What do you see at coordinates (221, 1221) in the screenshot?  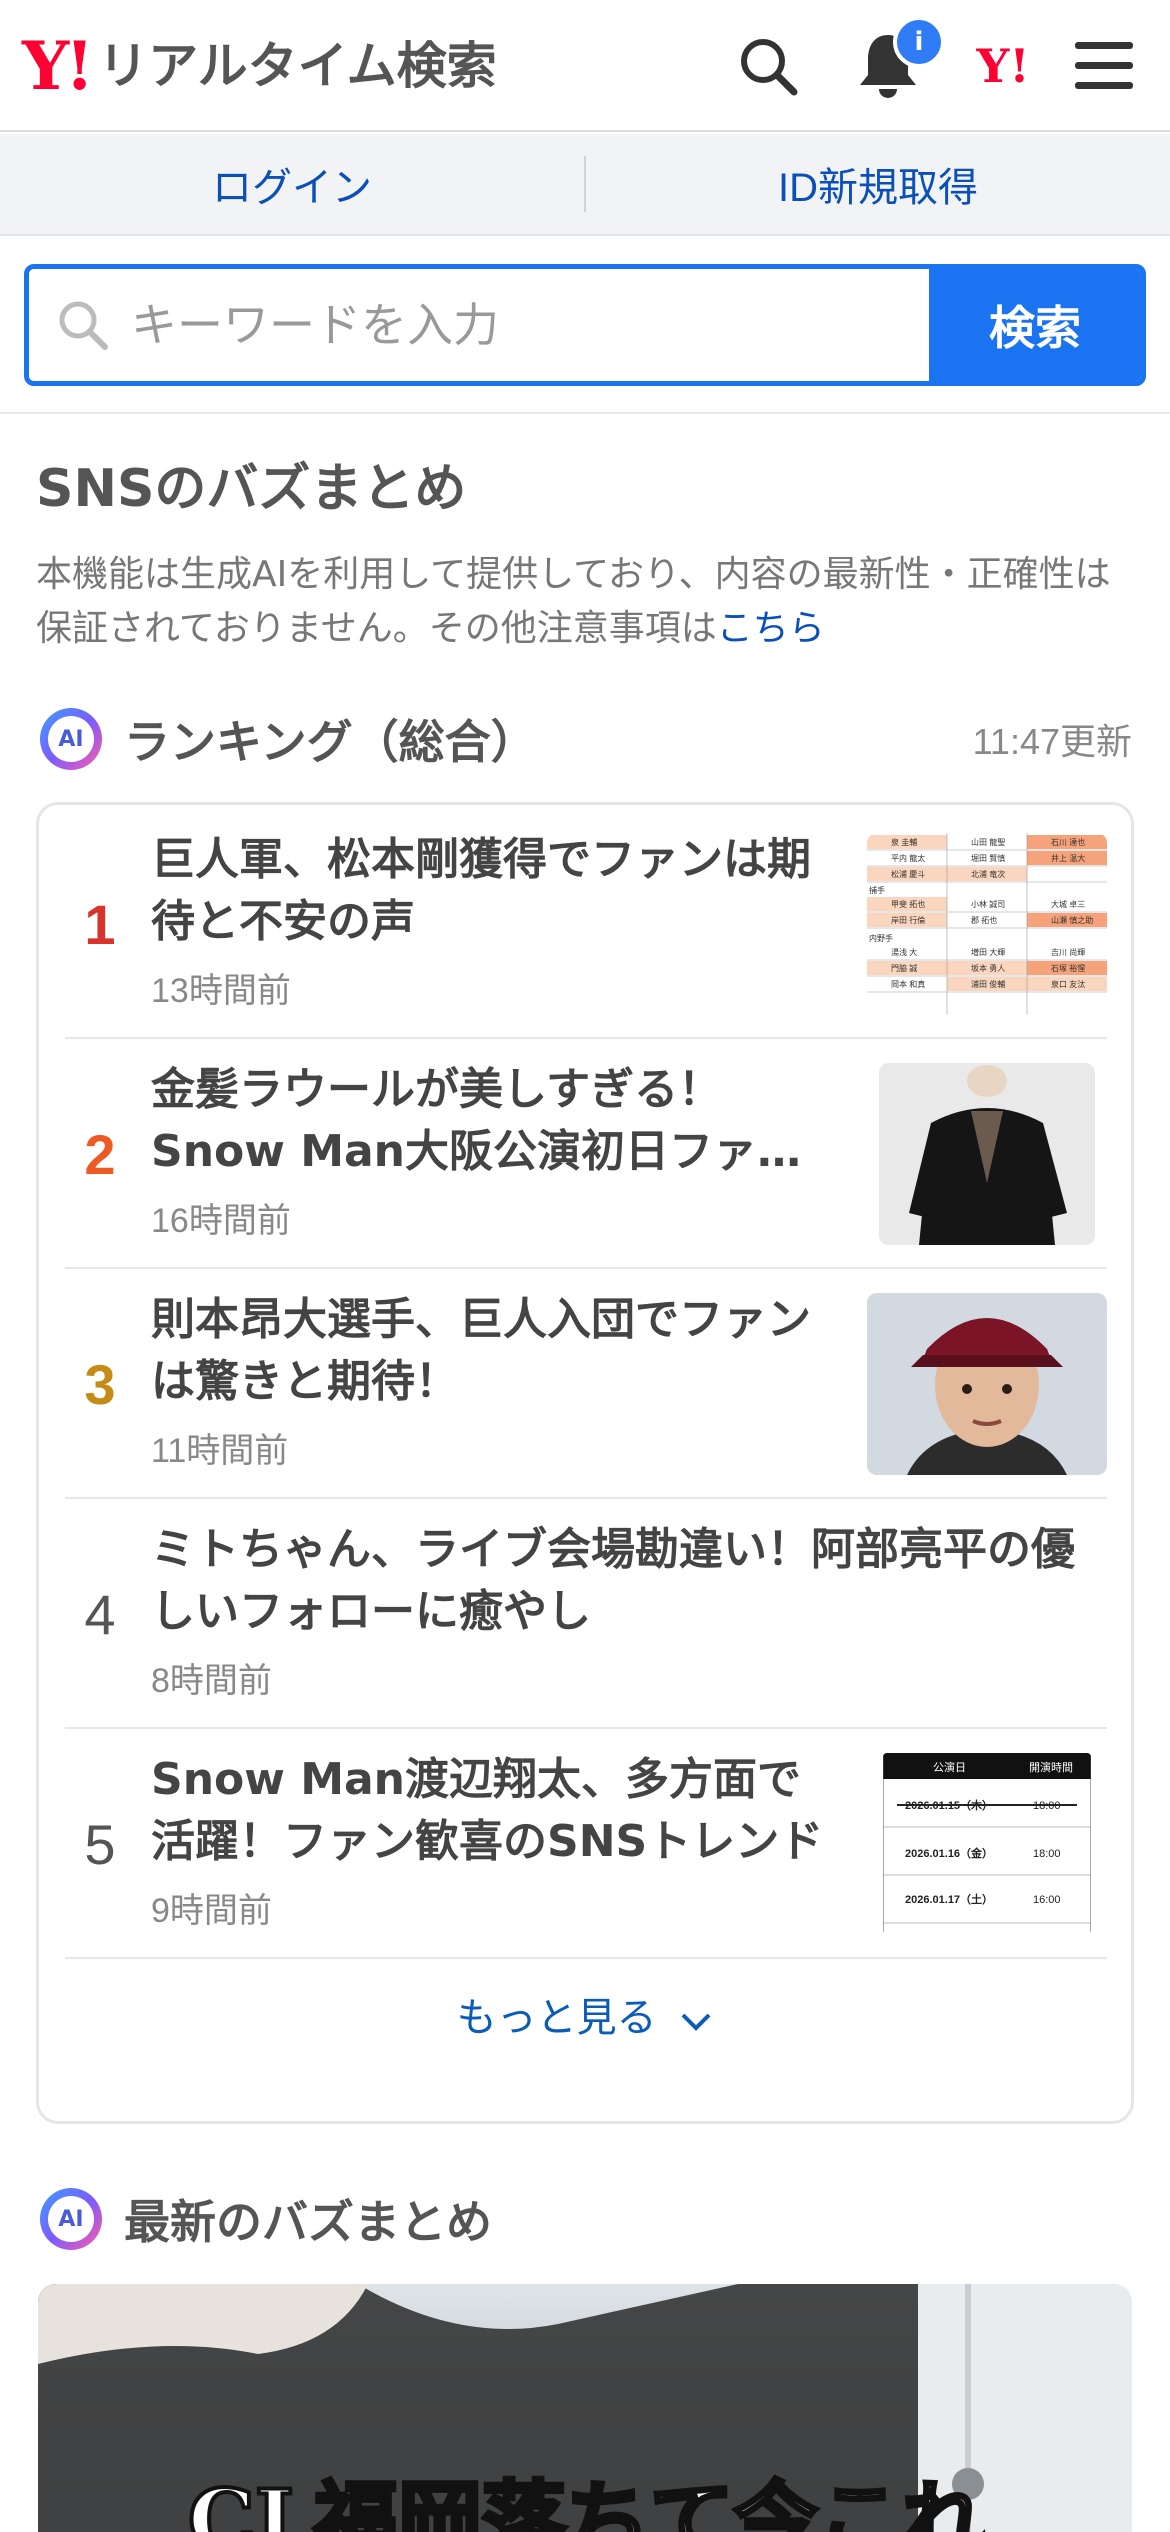 I see `ranking-item-time: 16時間前` at bounding box center [221, 1221].